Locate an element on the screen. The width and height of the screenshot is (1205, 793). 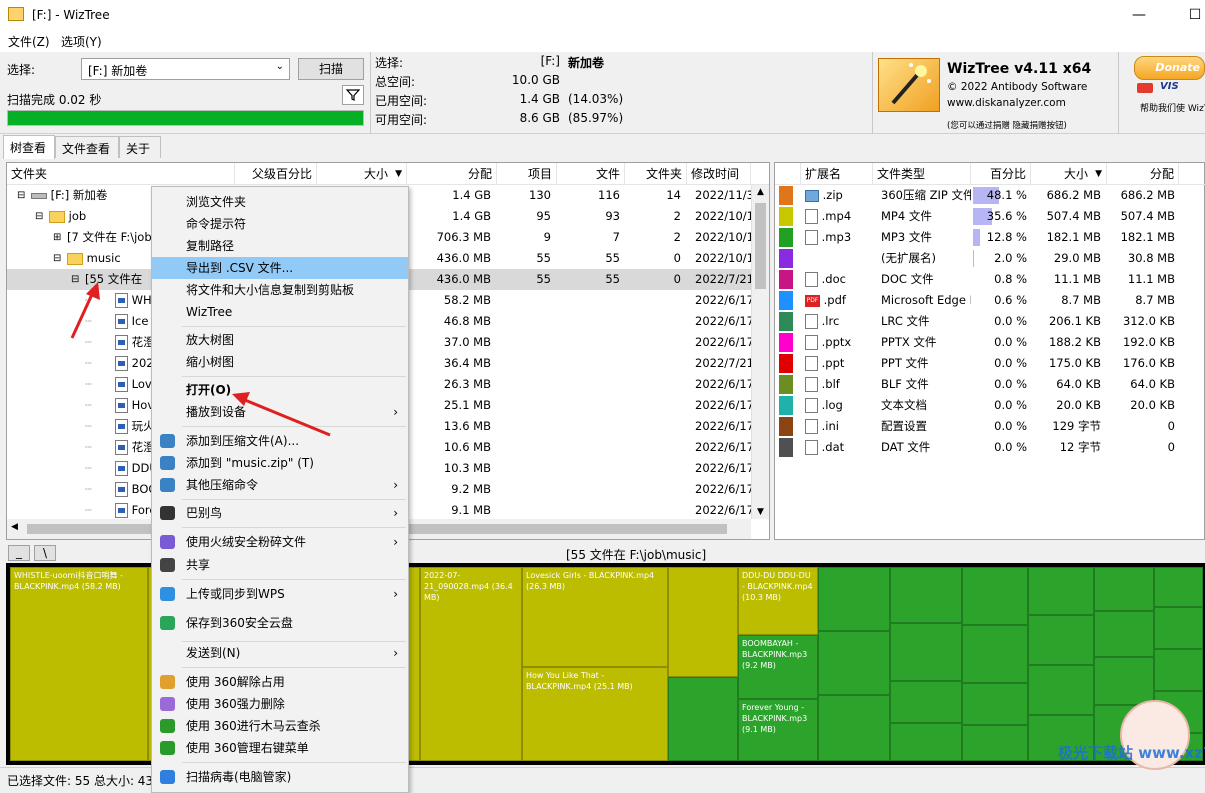
col-folders: 文件夹 is located at coordinates (656, 174).